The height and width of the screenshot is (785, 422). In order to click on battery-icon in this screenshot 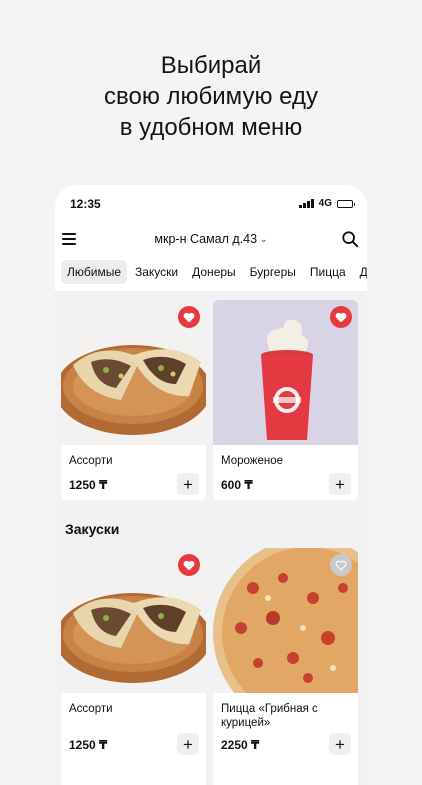, I will do `click(346, 203)`.